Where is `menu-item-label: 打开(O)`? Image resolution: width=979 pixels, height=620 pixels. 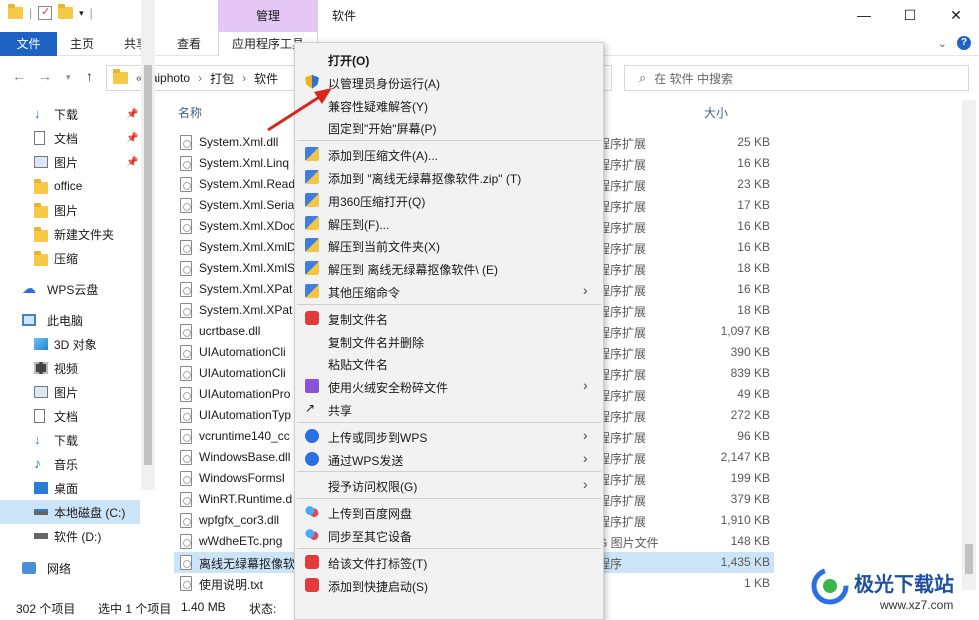 menu-item-label: 打开(O) is located at coordinates (349, 61).